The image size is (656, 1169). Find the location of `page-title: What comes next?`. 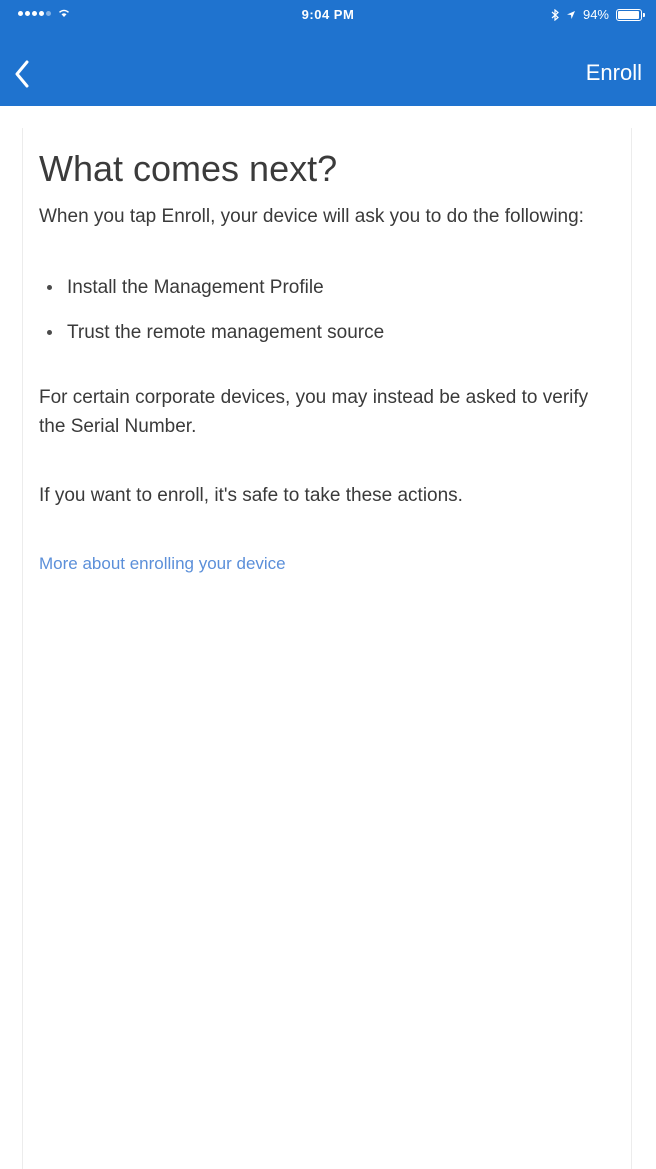

page-title: What comes next? is located at coordinates (188, 168).